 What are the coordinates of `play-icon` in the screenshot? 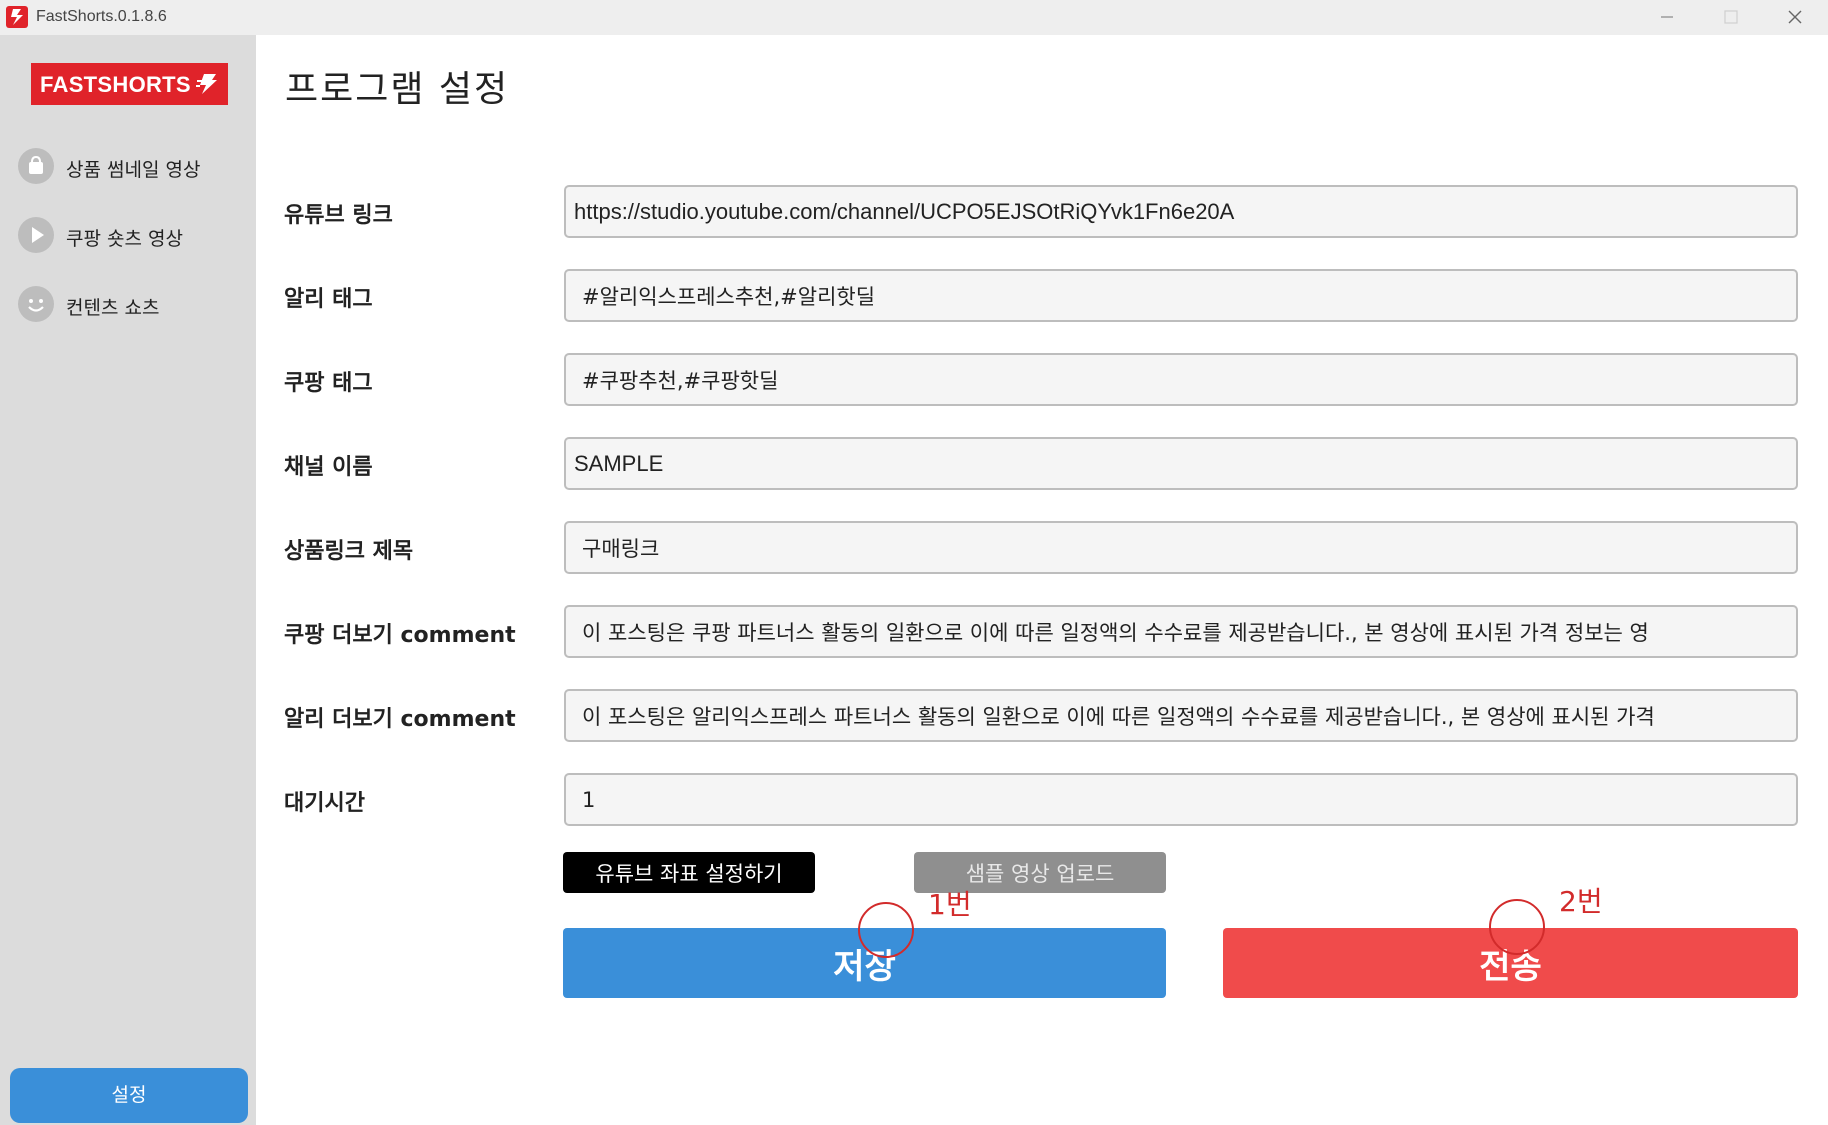 It's located at (36, 235).